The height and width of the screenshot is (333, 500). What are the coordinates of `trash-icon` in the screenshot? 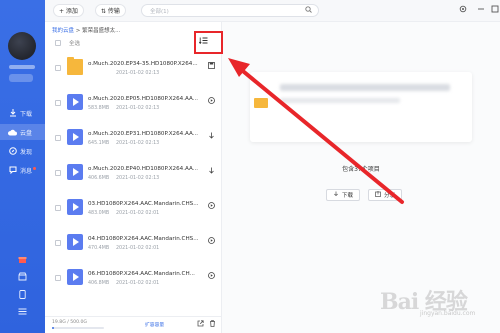 It's located at (212, 324).